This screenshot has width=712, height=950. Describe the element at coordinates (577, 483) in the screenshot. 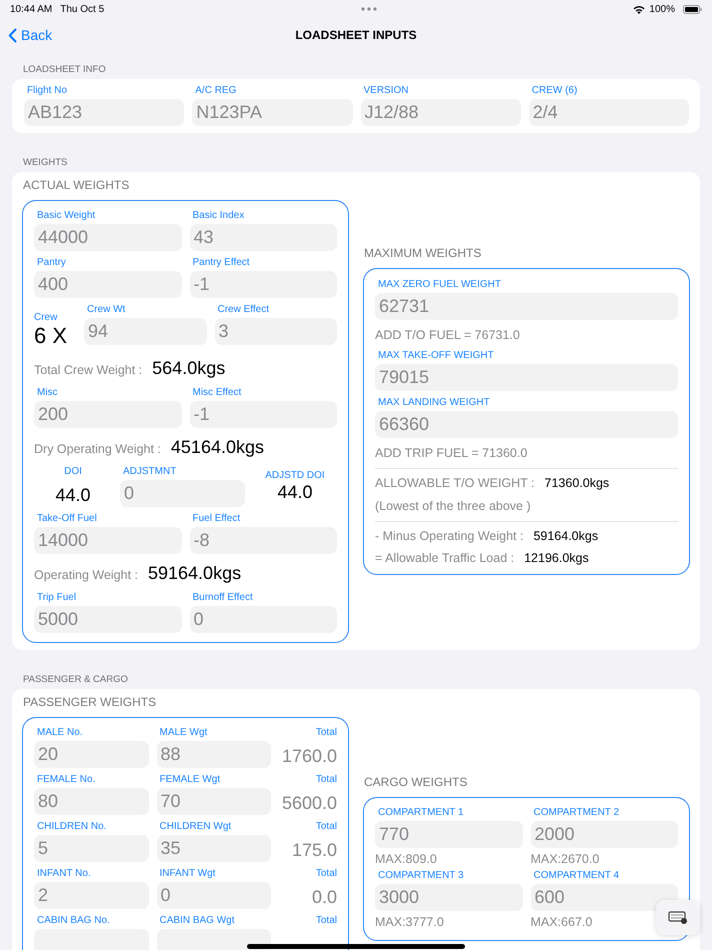

I see `result-value: 71360.0kgs` at that location.